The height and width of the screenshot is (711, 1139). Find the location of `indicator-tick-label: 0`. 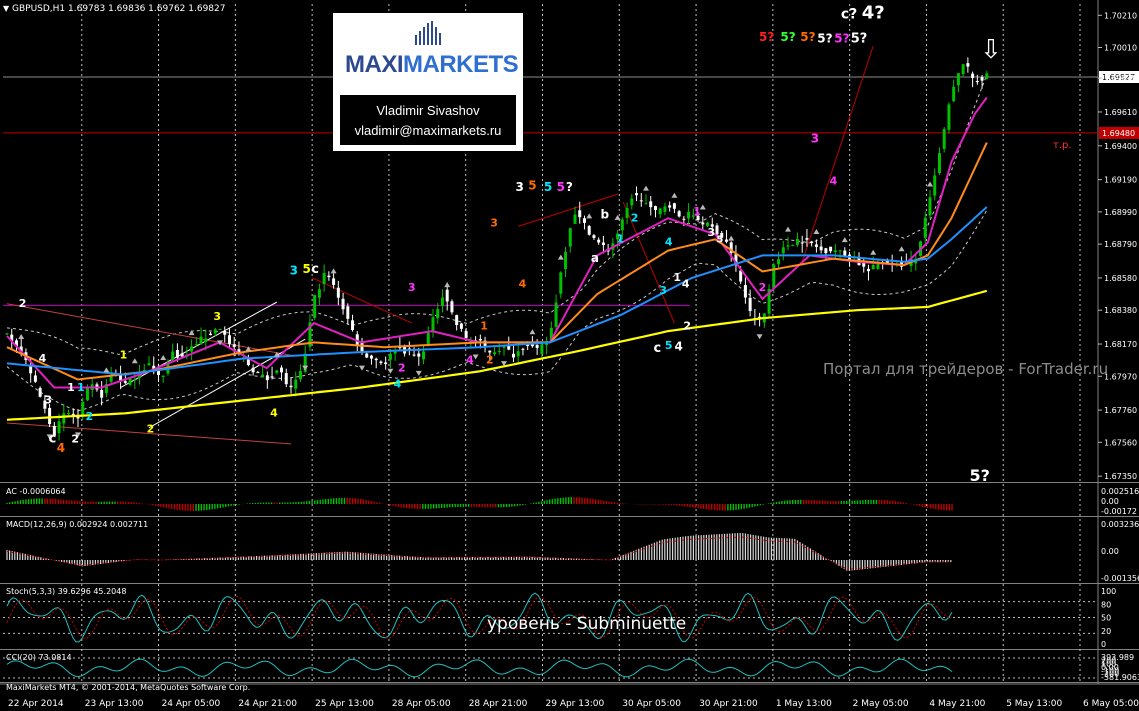

indicator-tick-label: 0 is located at coordinates (1103, 644).